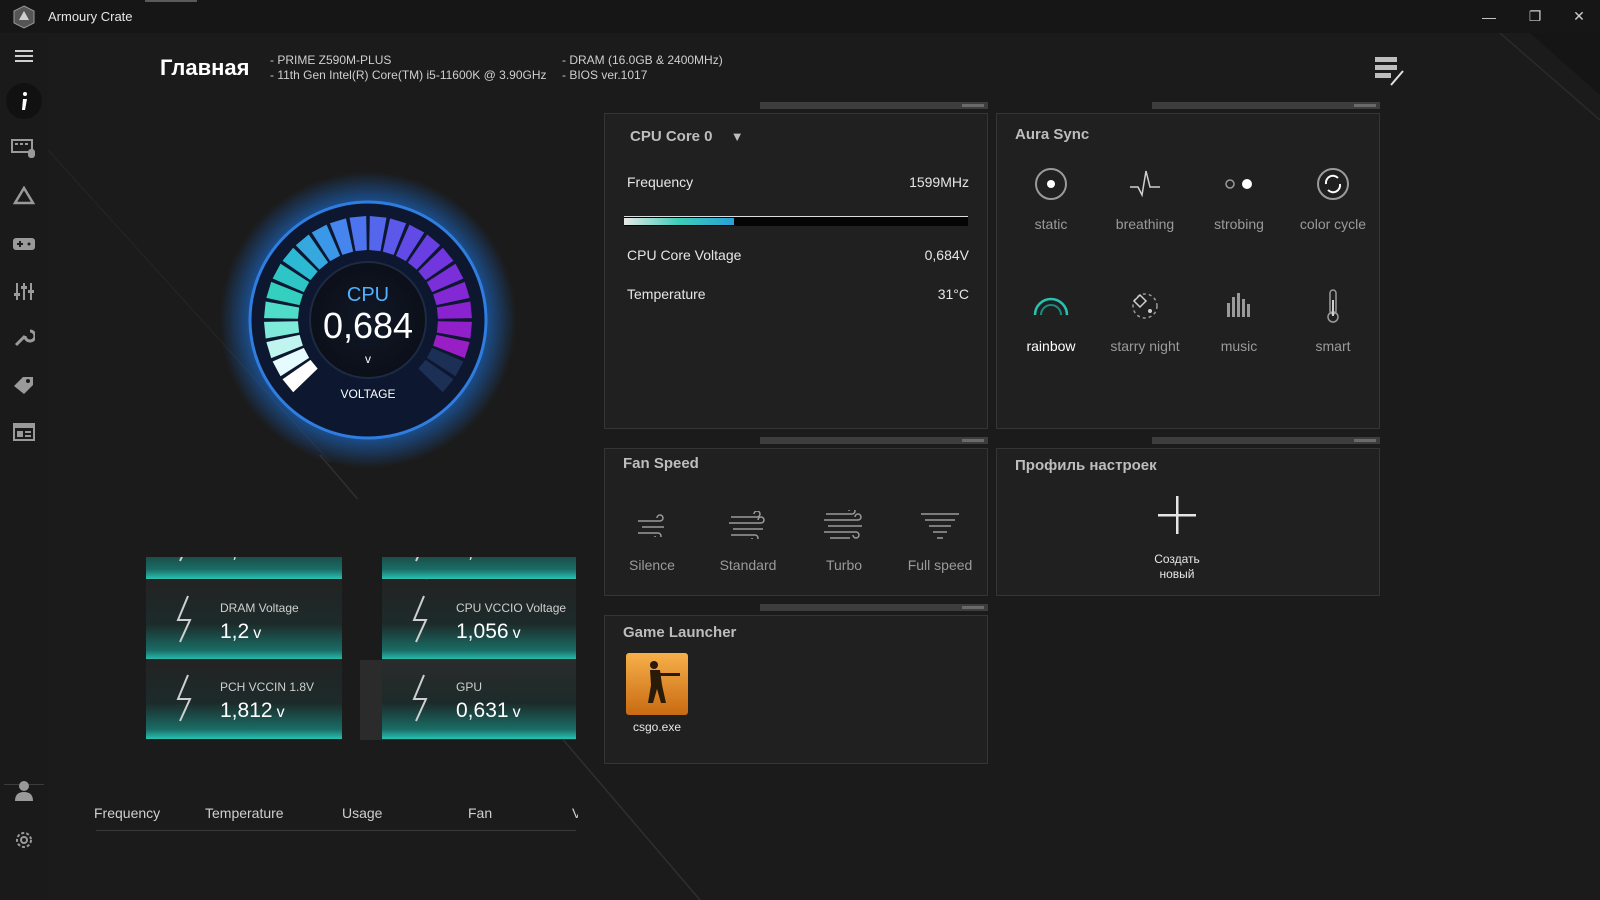  What do you see at coordinates (368, 394) in the screenshot?
I see `gauge-caption: VOLTAGE` at bounding box center [368, 394].